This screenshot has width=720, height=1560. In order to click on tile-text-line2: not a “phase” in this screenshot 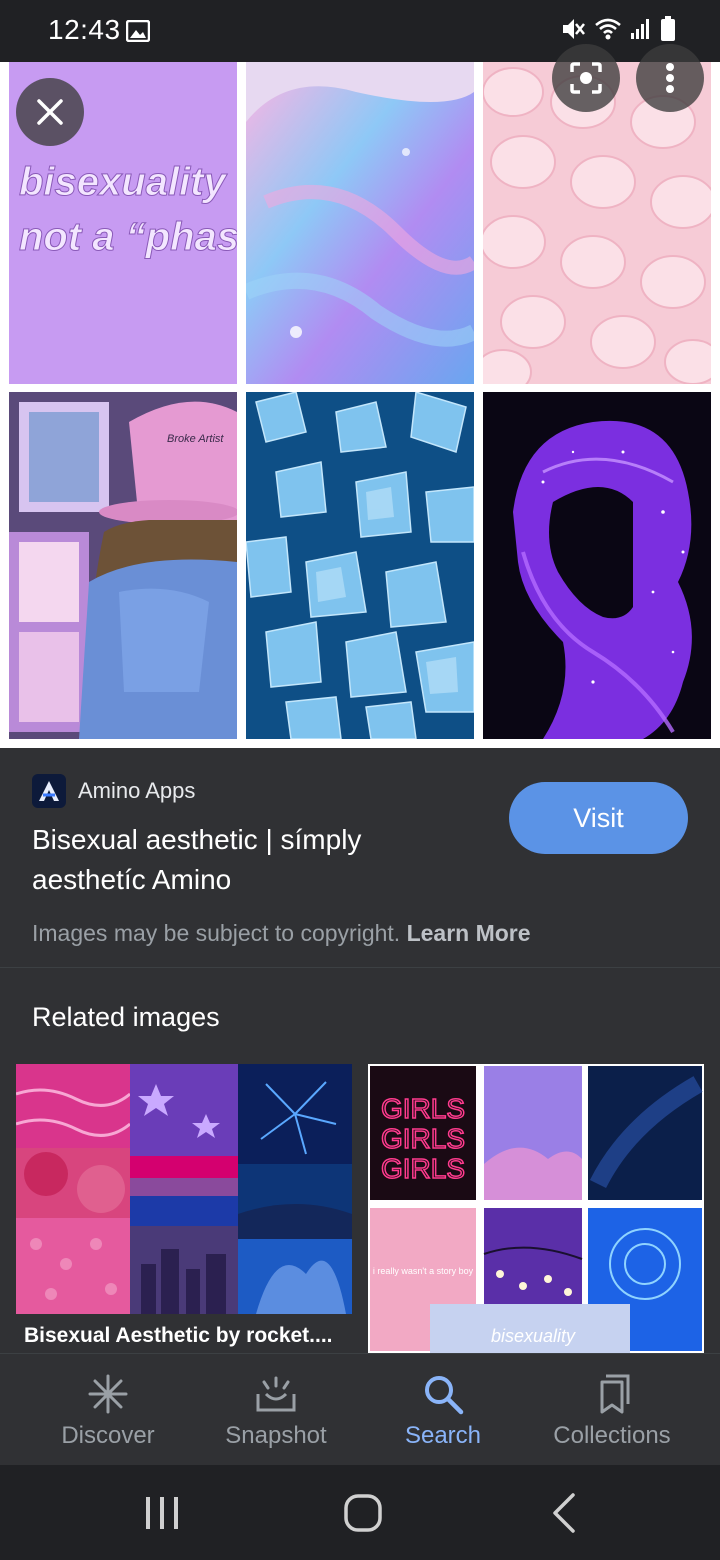, I will do `click(128, 237)`.